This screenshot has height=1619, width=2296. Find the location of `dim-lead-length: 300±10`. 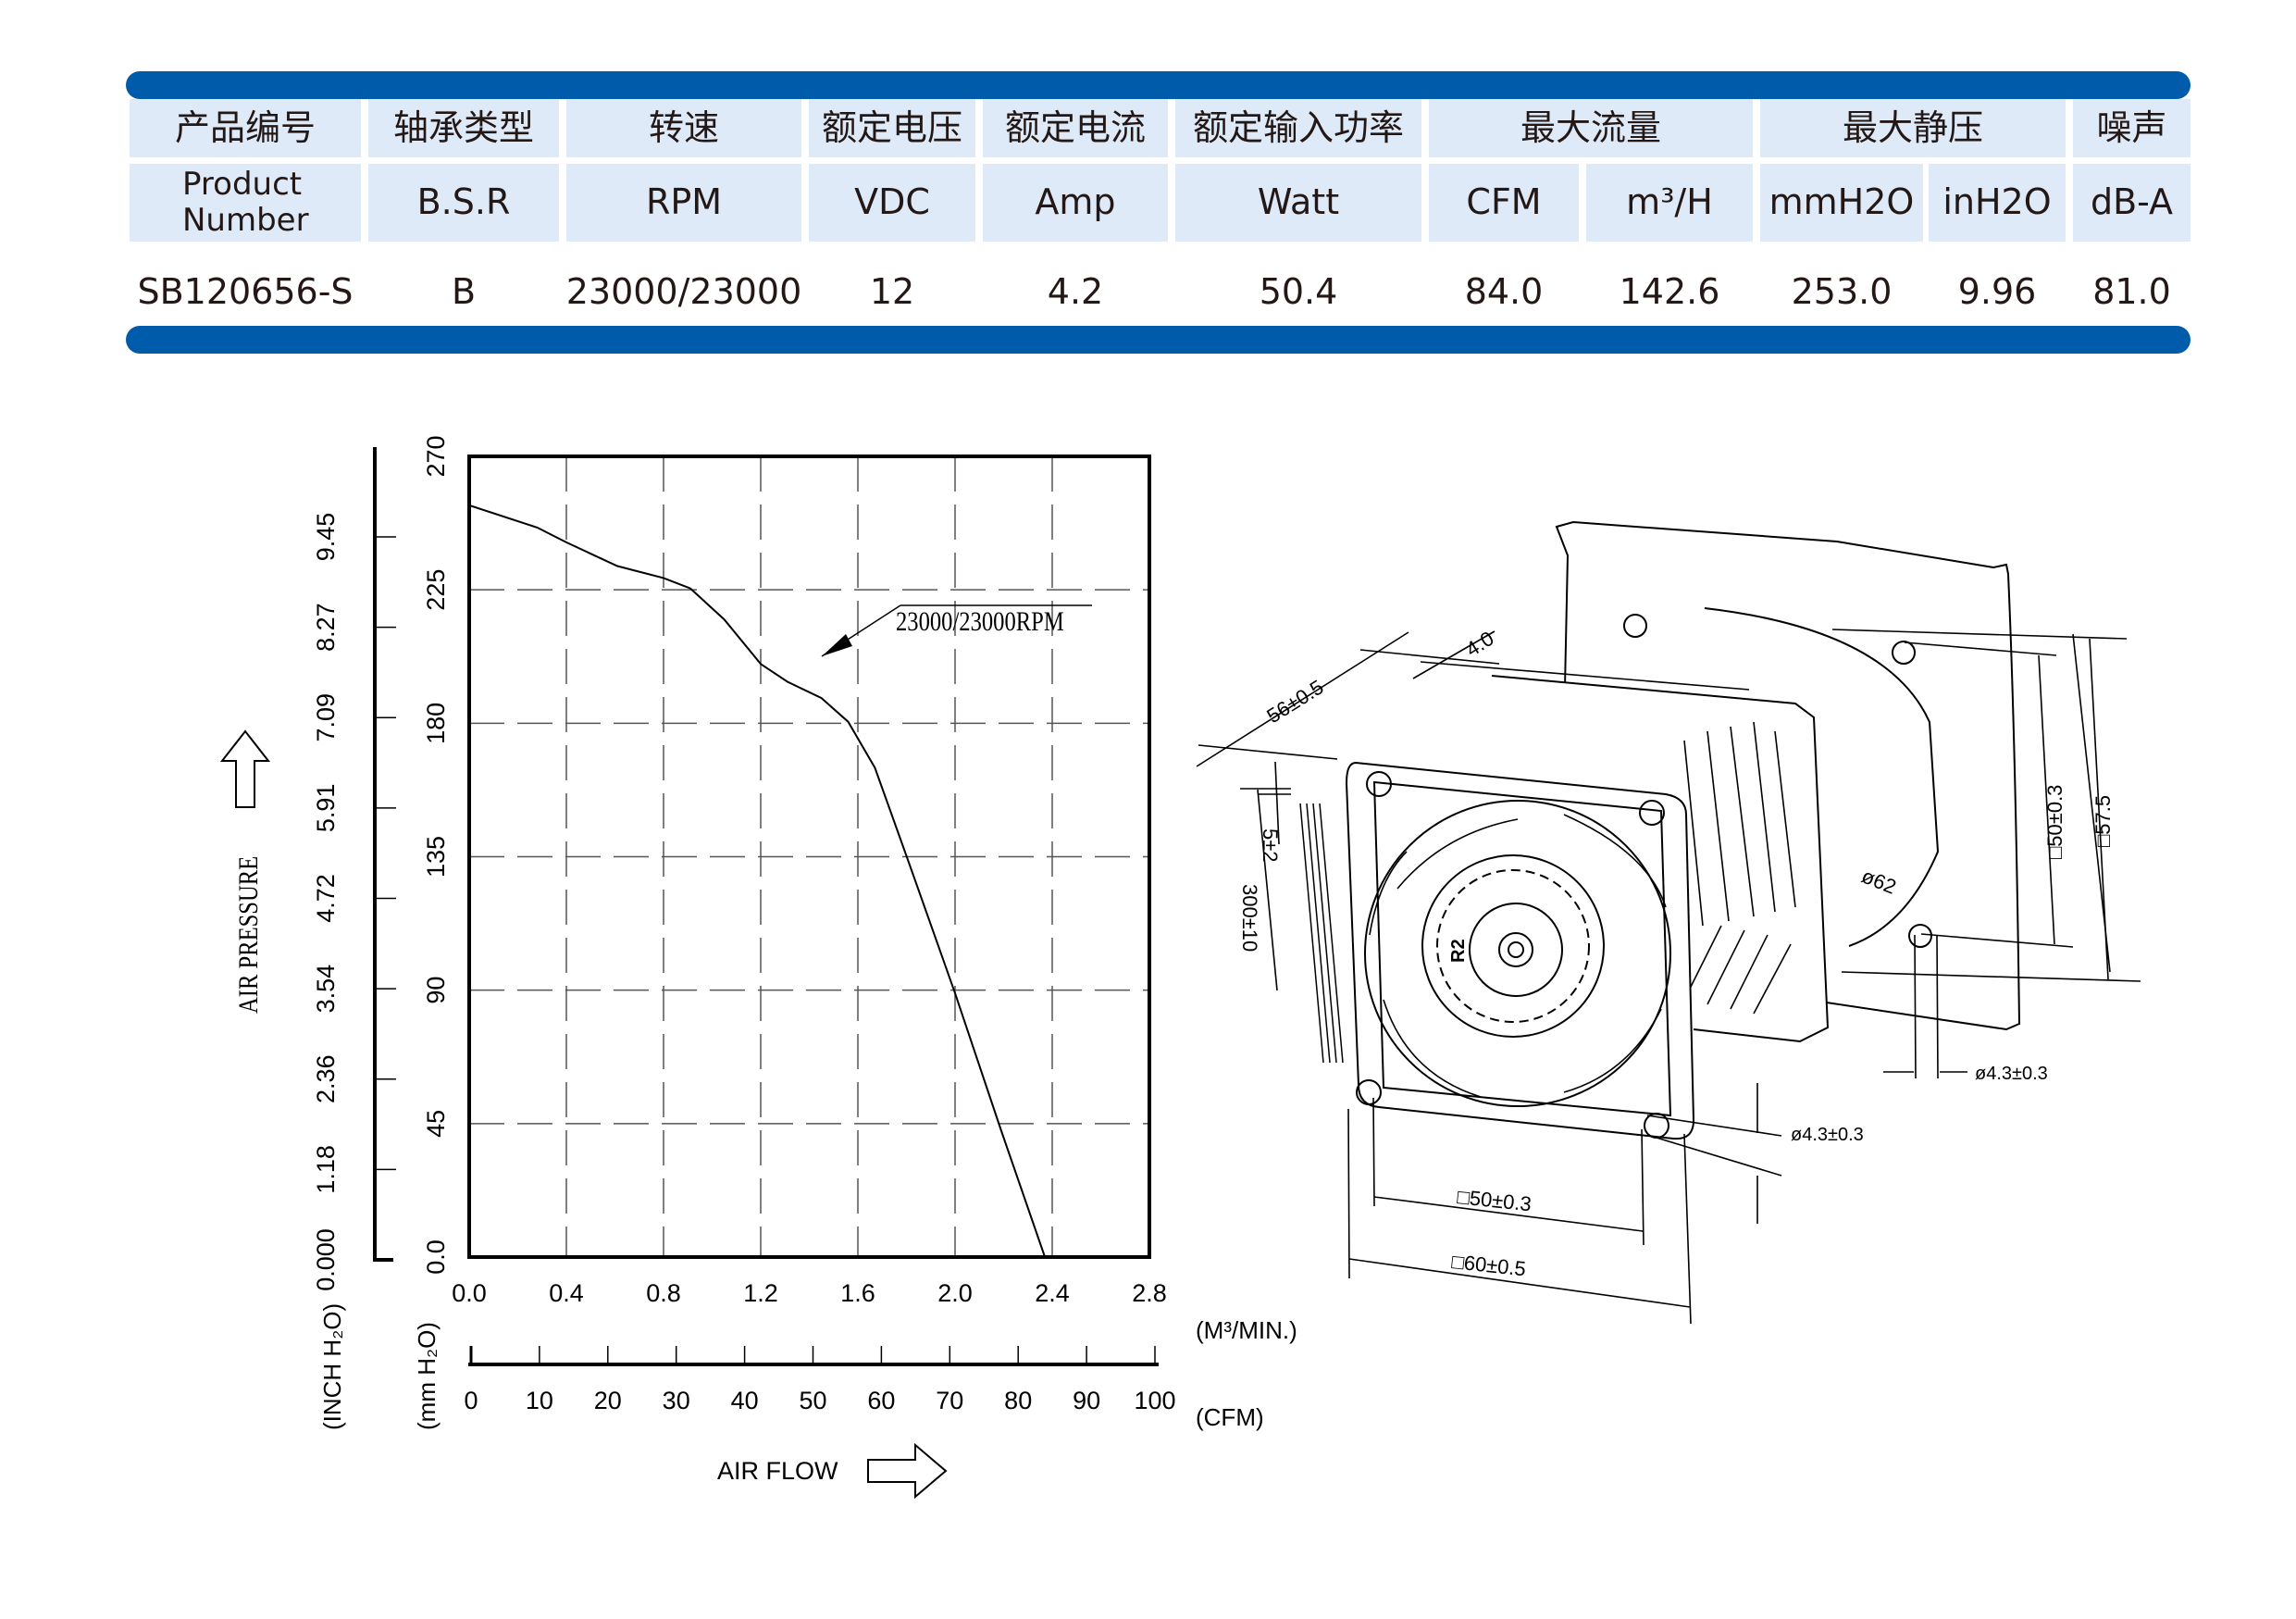

dim-lead-length: 300±10 is located at coordinates (1250, 918).